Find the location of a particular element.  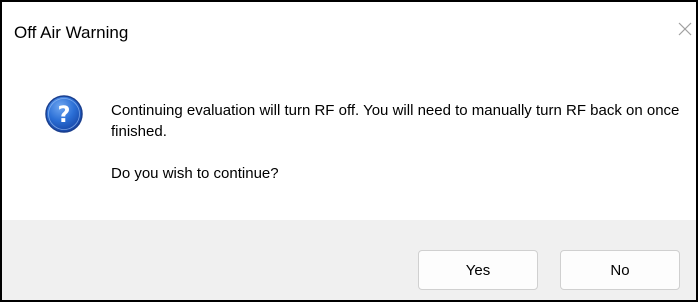

close-button is located at coordinates (685, 29).